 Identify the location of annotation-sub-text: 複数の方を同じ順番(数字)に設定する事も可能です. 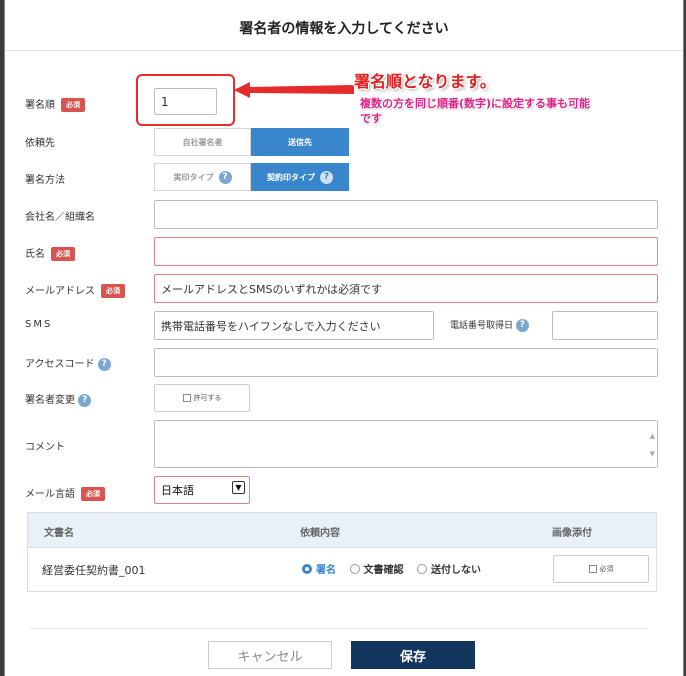
(475, 111).